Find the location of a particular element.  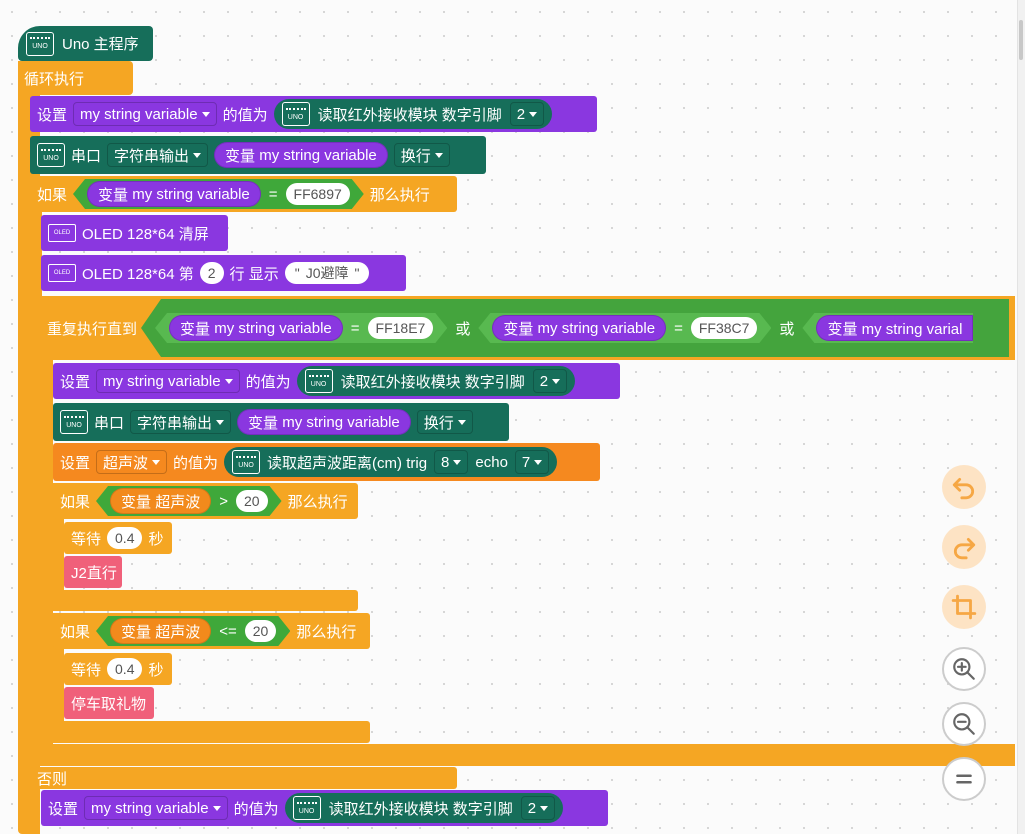

equals-condition: 变量 my string variable = FF6897 is located at coordinates (218, 194).